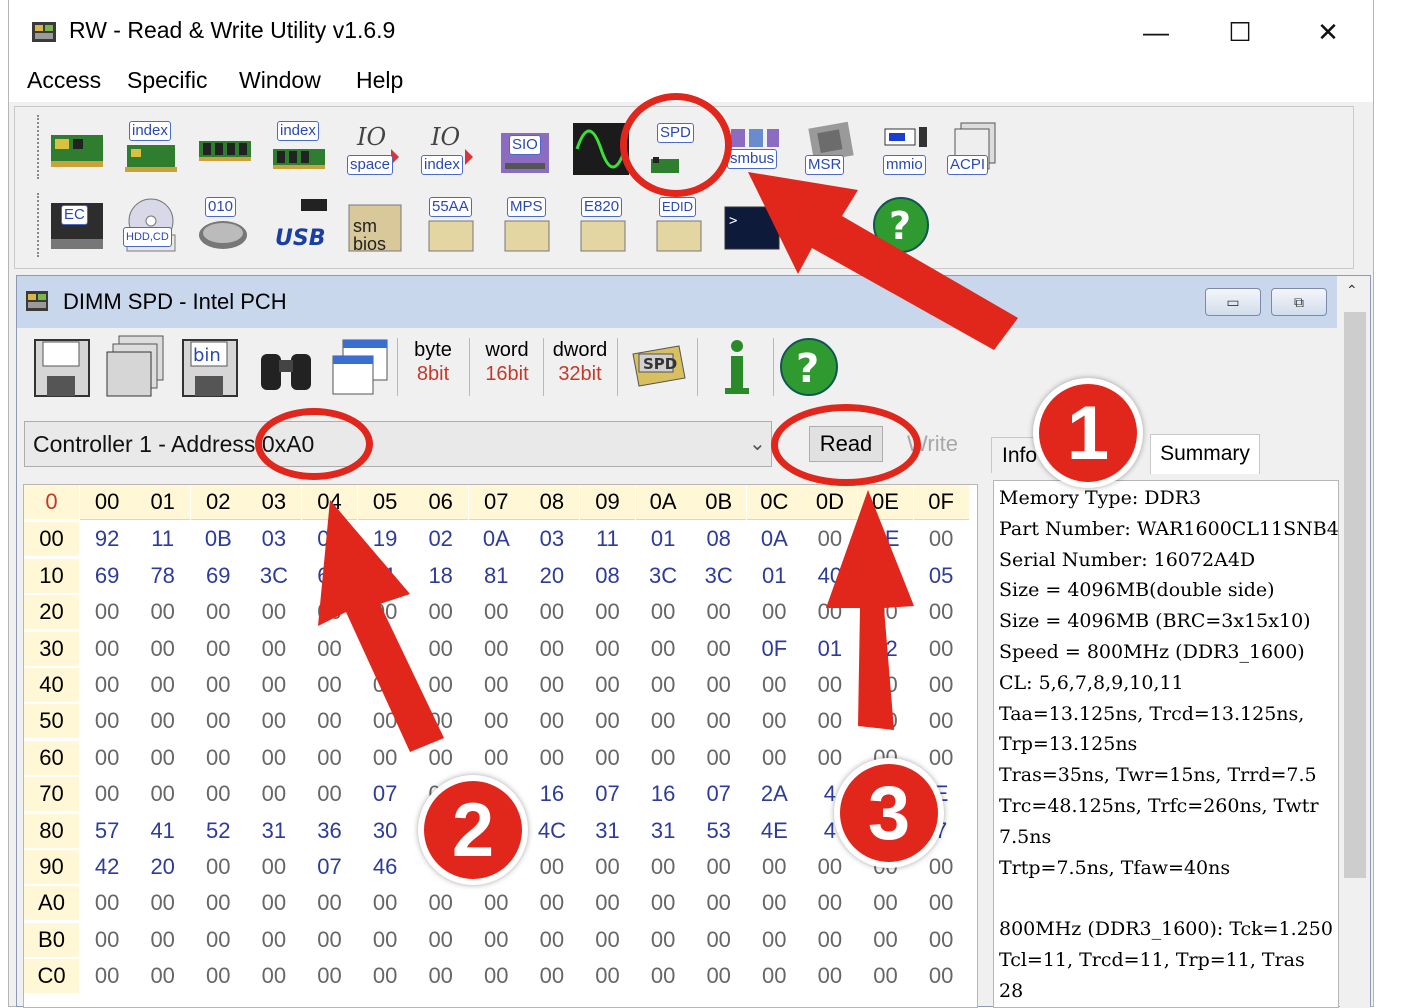 This screenshot has height=1008, width=1401. I want to click on column-header: 04, so click(329, 502).